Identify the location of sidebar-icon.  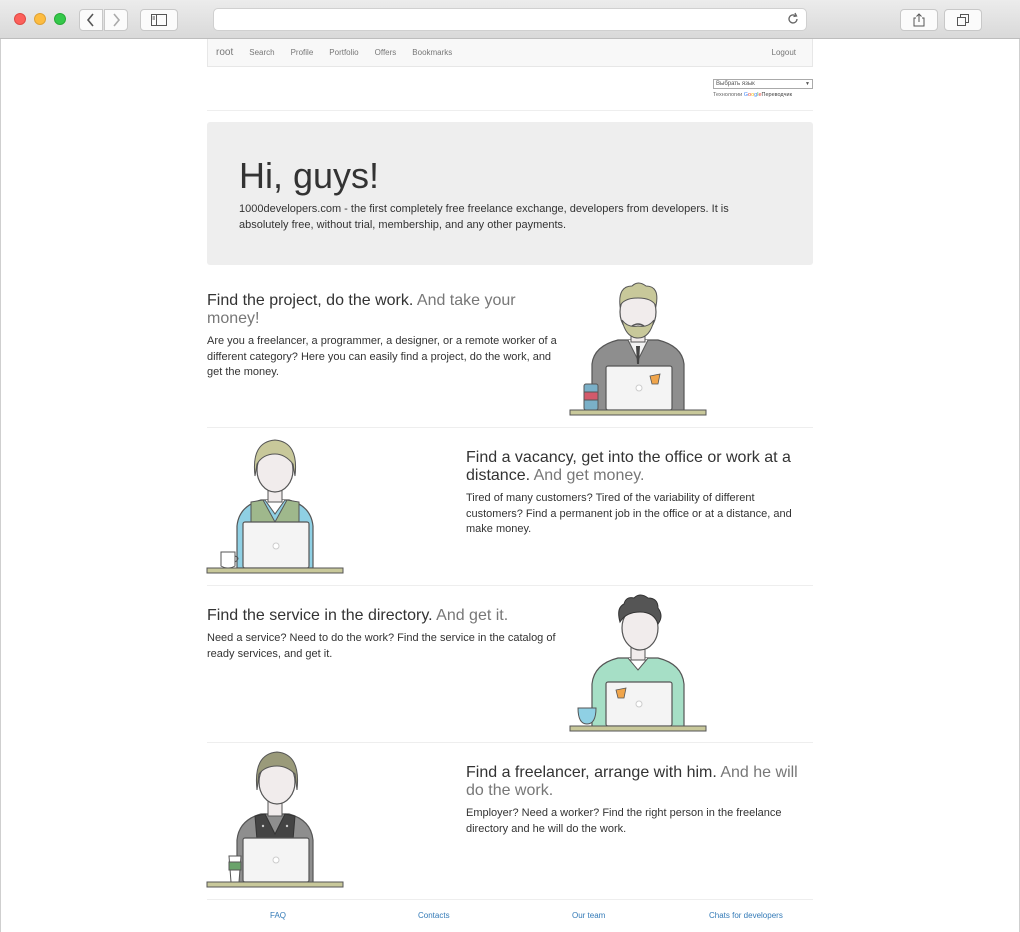
(159, 20).